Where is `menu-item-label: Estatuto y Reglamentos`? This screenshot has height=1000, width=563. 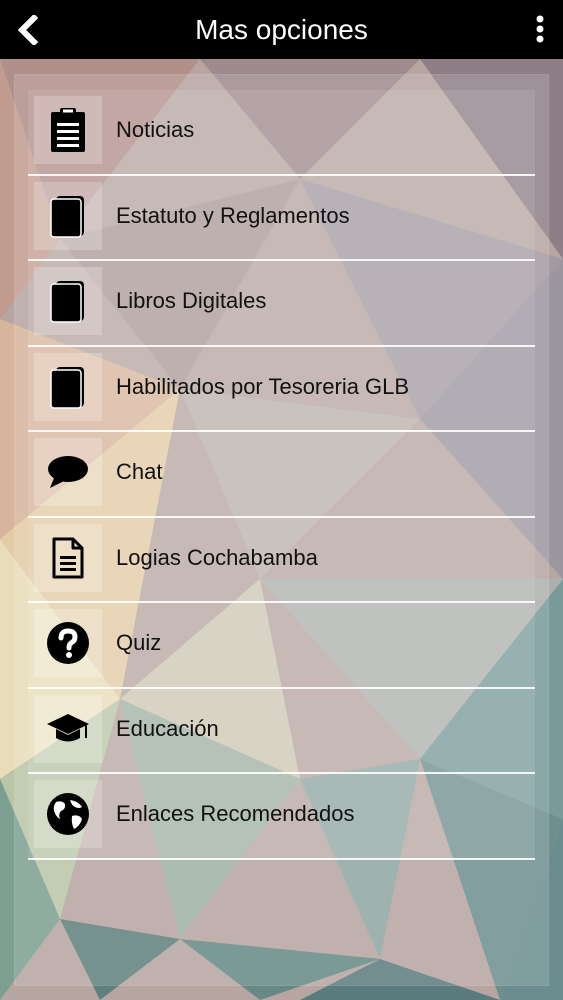 menu-item-label: Estatuto y Reglamentos is located at coordinates (233, 215).